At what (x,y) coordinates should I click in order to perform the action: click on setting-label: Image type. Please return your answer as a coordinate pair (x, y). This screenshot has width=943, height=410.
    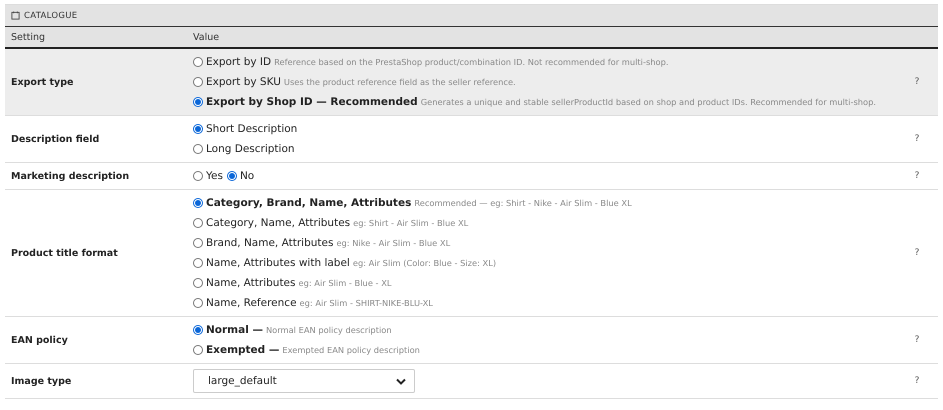
    Looking at the image, I should click on (96, 381).